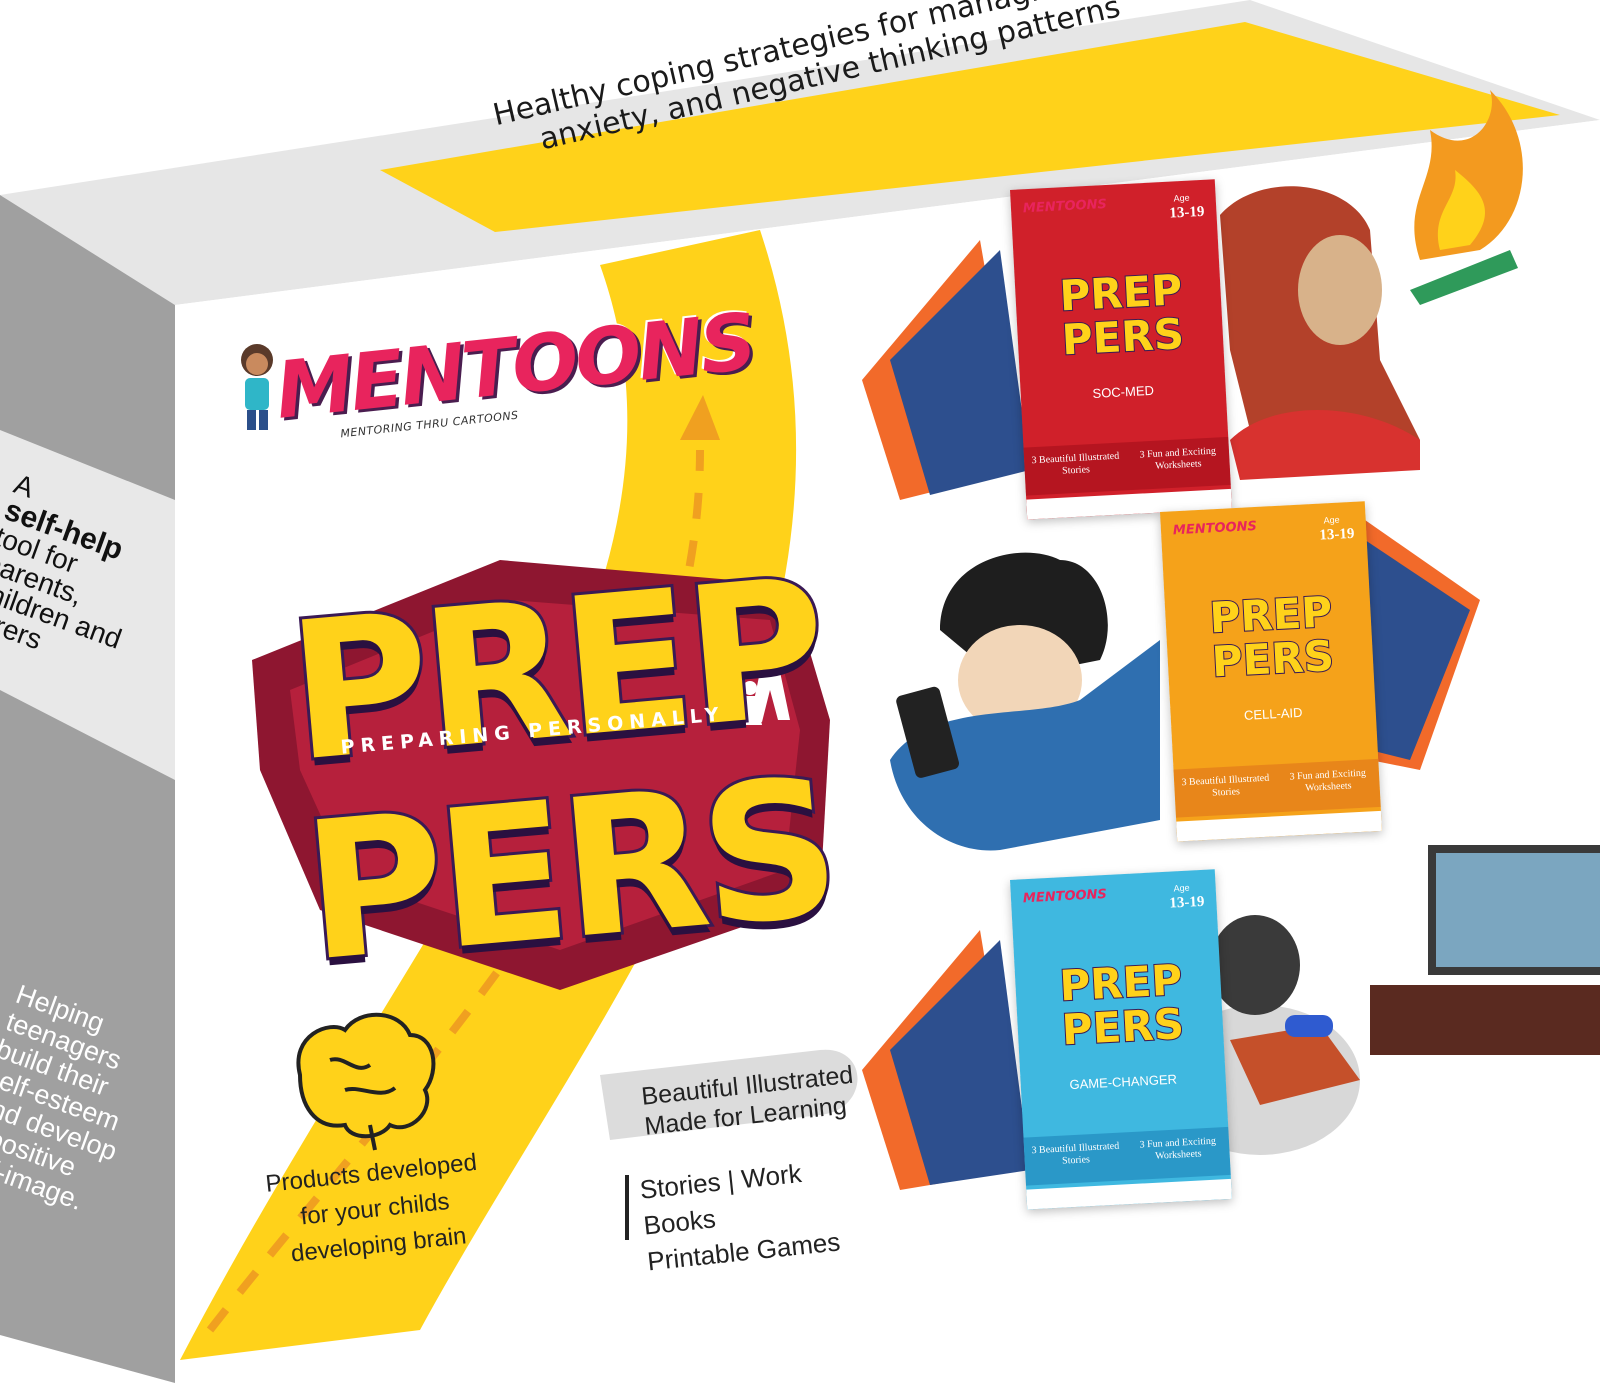  I want to click on book-name: CELL-AID, so click(1273, 713).